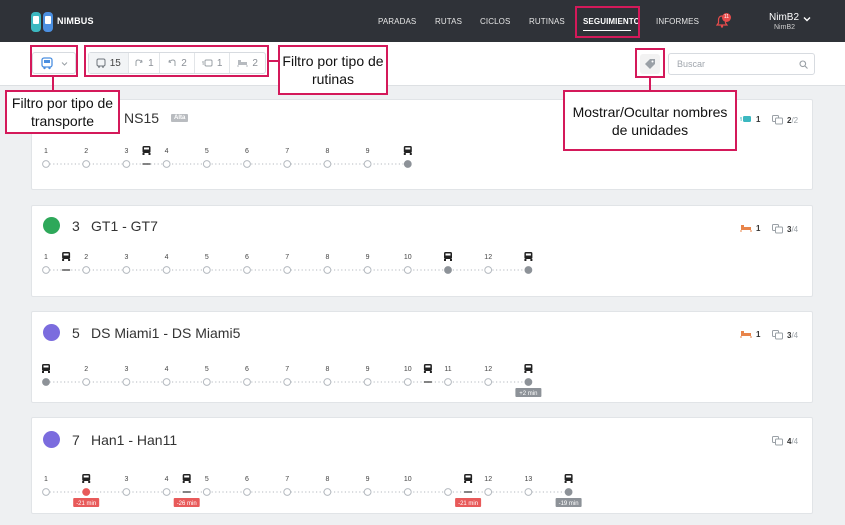 The image size is (845, 525). What do you see at coordinates (547, 21) in the screenshot?
I see `nav-rutinas: RUTINAS` at bounding box center [547, 21].